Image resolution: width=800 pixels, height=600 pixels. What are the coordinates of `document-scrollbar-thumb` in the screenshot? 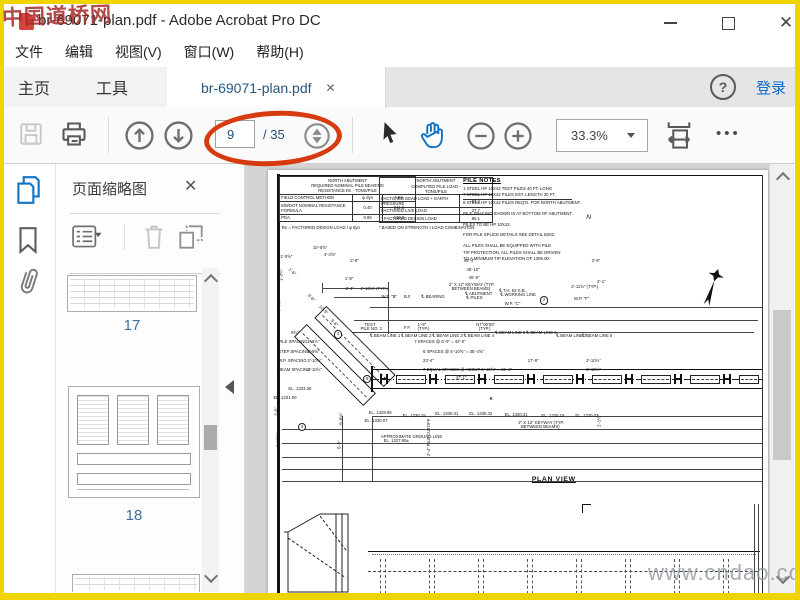 It's located at (782, 385).